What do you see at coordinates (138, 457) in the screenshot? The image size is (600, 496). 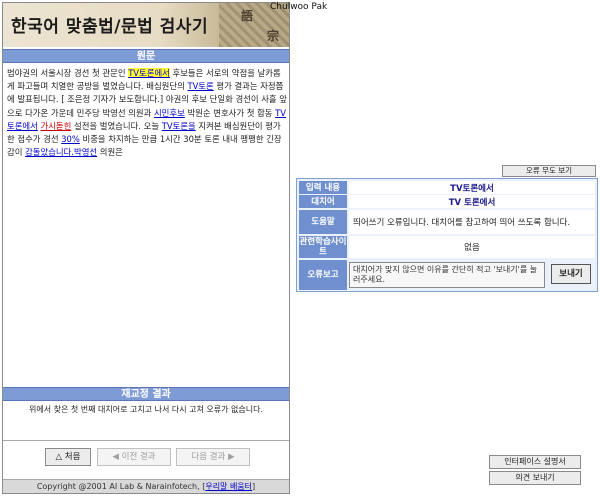 I see `prev-result-label: 이전 결과` at bounding box center [138, 457].